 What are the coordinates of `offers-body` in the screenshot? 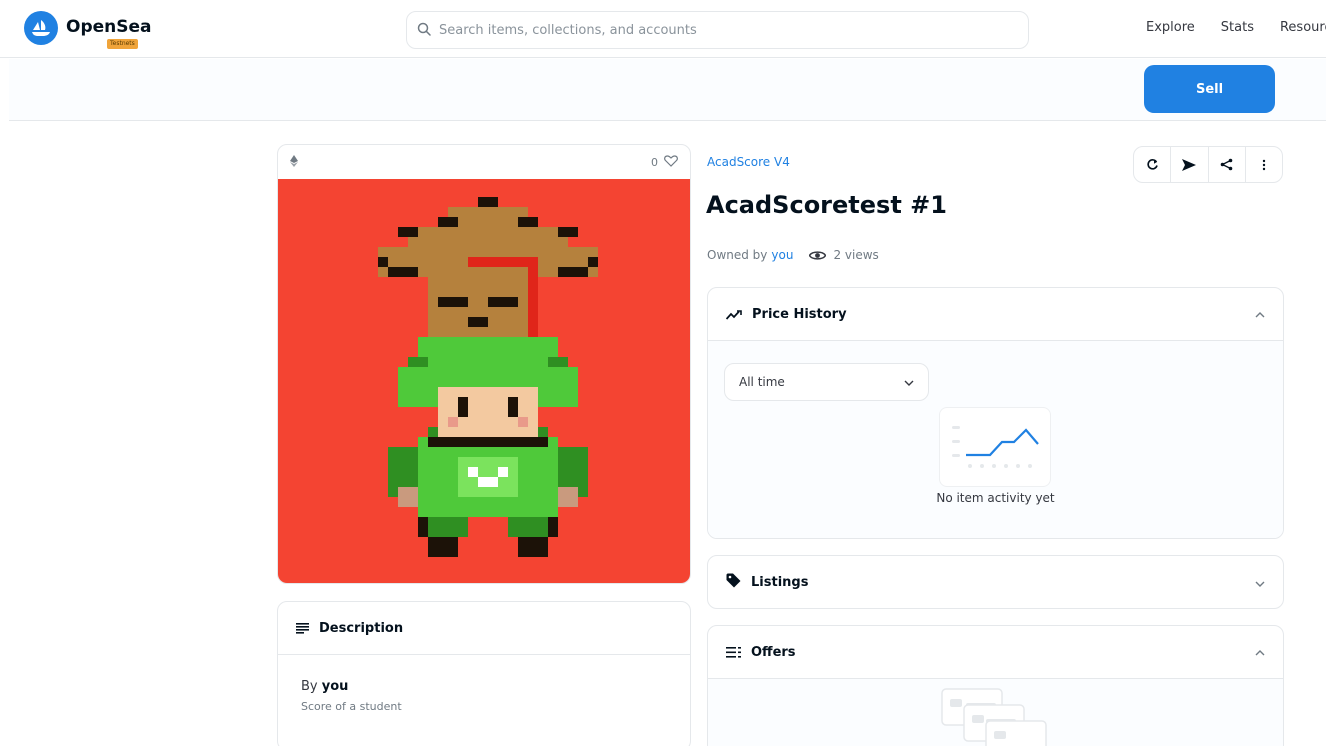 It's located at (995, 712).